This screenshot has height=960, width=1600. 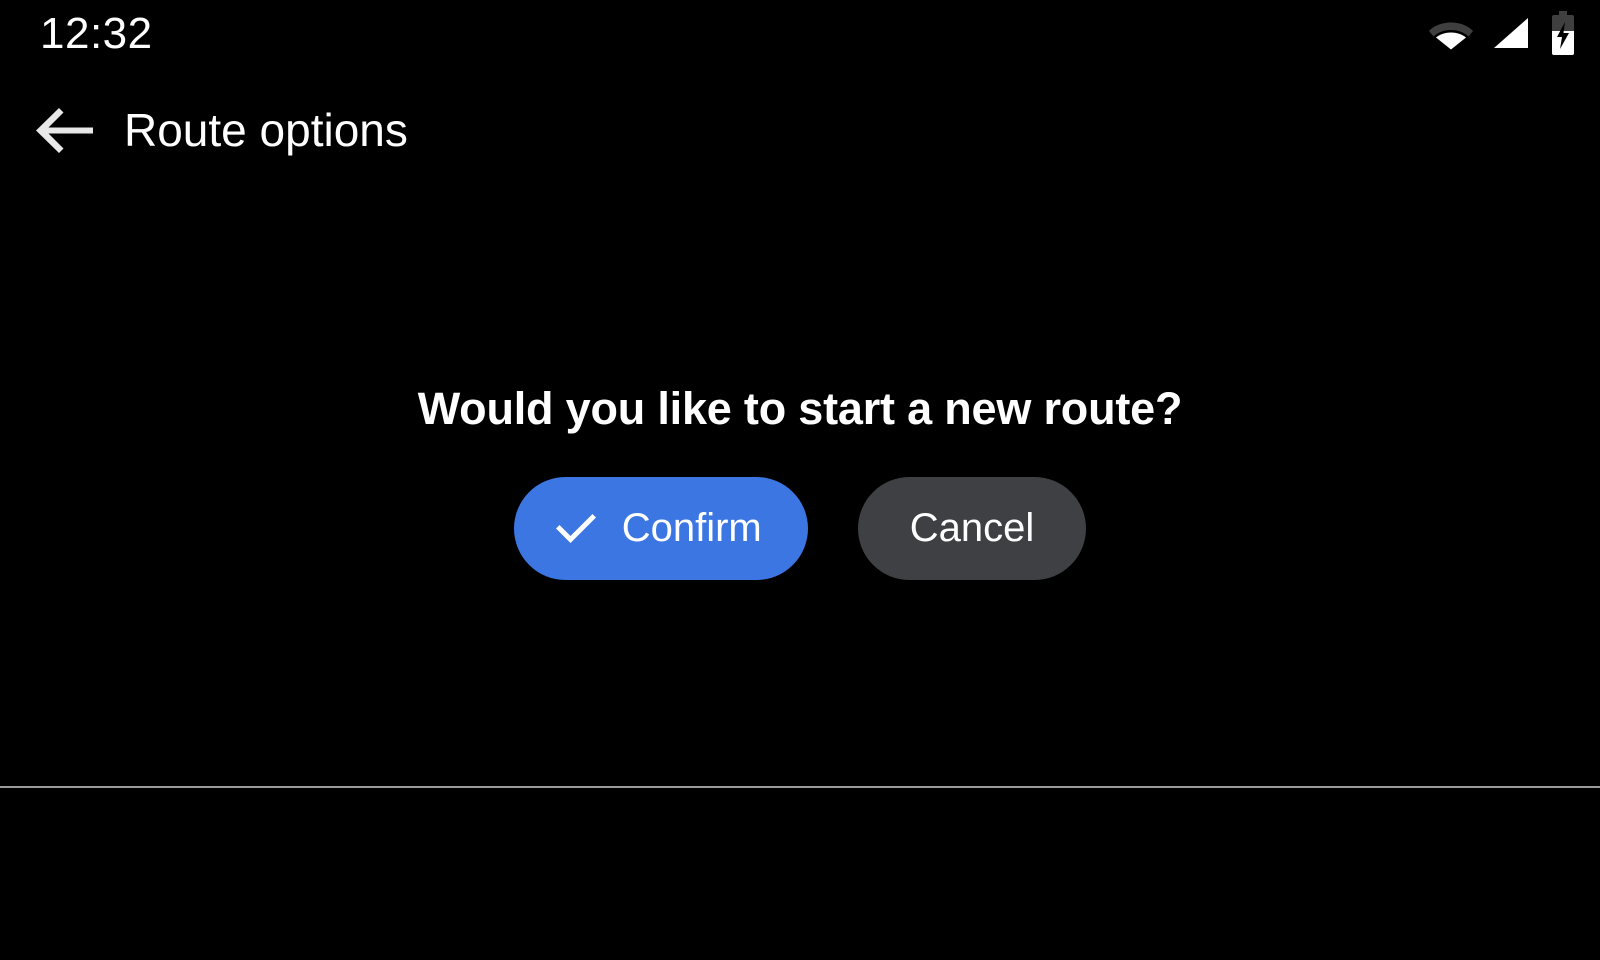 I want to click on confirm-button: Confirm, so click(x=660, y=528).